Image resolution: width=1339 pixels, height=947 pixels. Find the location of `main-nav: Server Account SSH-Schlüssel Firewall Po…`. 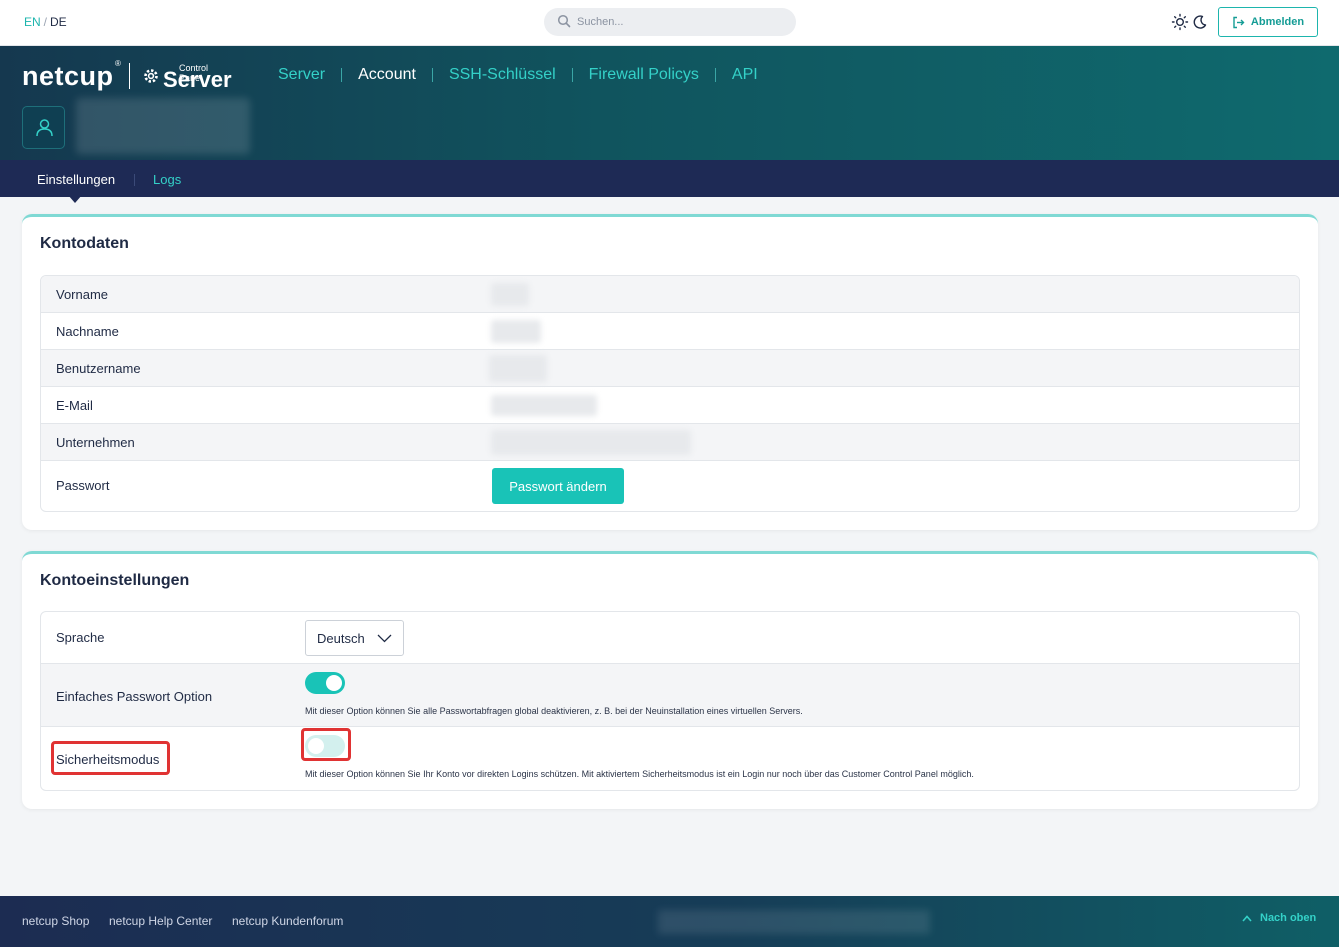

main-nav: Server Account SSH-Schlüssel Firewall Po… is located at coordinates (518, 75).